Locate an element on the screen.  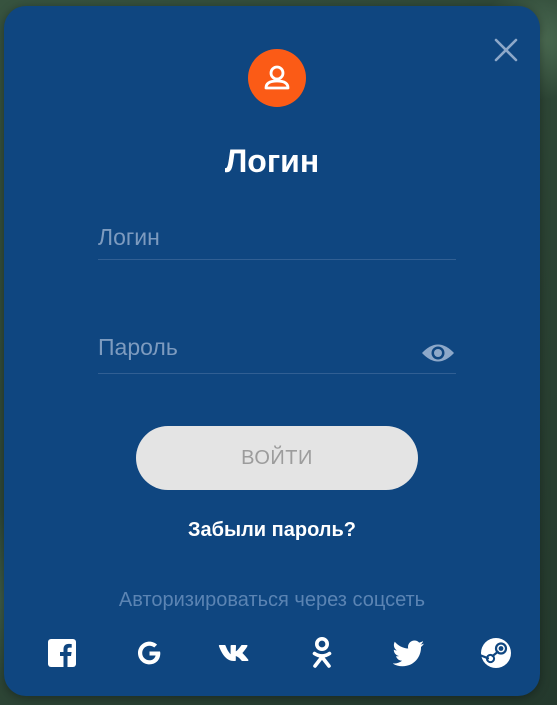
steam-icon is located at coordinates (495, 653).